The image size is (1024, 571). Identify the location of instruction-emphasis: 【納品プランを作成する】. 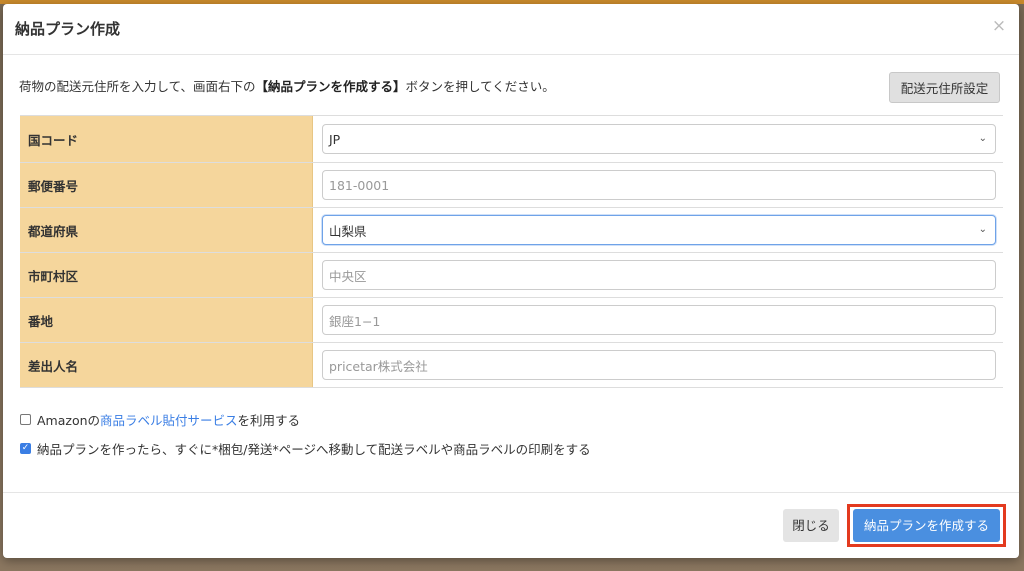
(330, 86).